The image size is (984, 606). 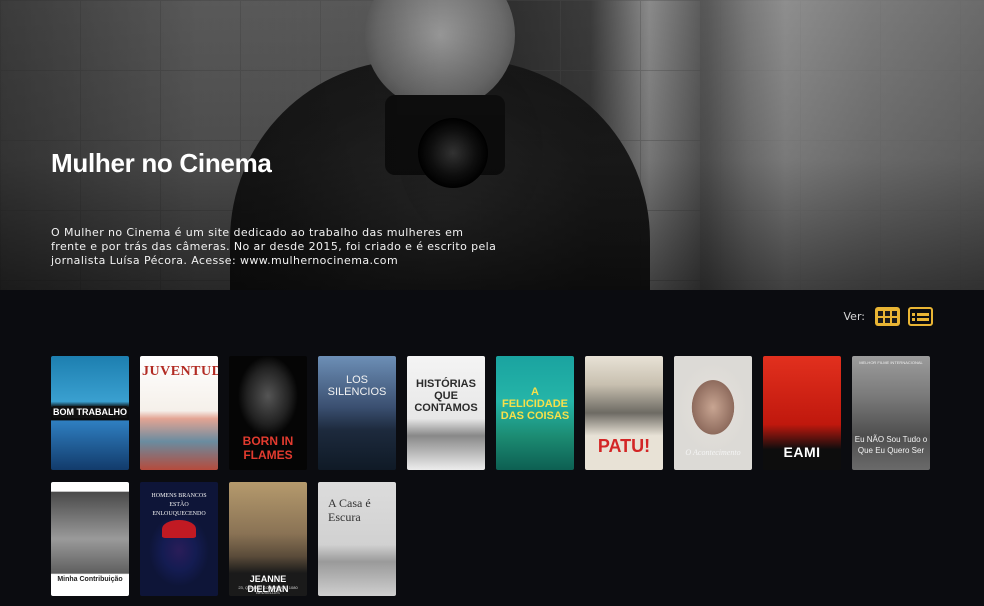 I want to click on poster-card: HISTÓRIAS QUE CONTAMOS, so click(x=446, y=413).